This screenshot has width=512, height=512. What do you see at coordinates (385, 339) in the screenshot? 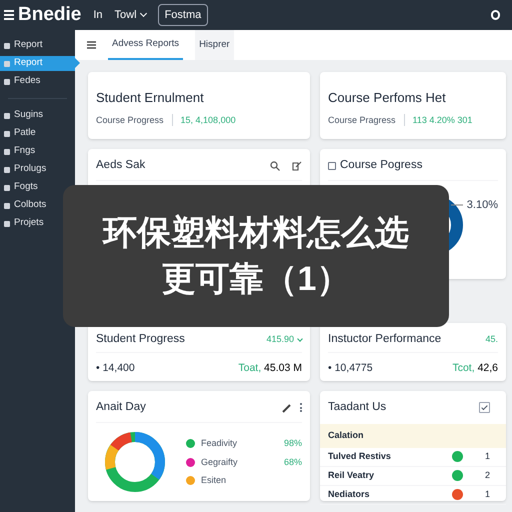
I see `card-title: Instuctor Performance` at bounding box center [385, 339].